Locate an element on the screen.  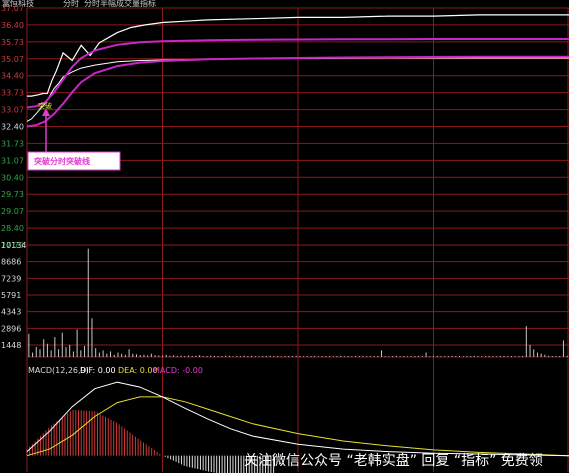
price-tick-label: 36.40 is located at coordinates (12, 25).